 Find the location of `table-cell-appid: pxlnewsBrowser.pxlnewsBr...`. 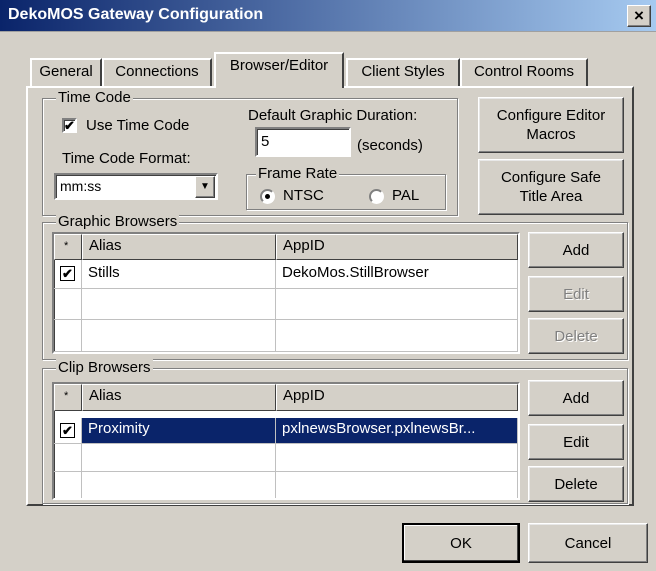

table-cell-appid: pxlnewsBrowser.pxlnewsBr... is located at coordinates (397, 431).